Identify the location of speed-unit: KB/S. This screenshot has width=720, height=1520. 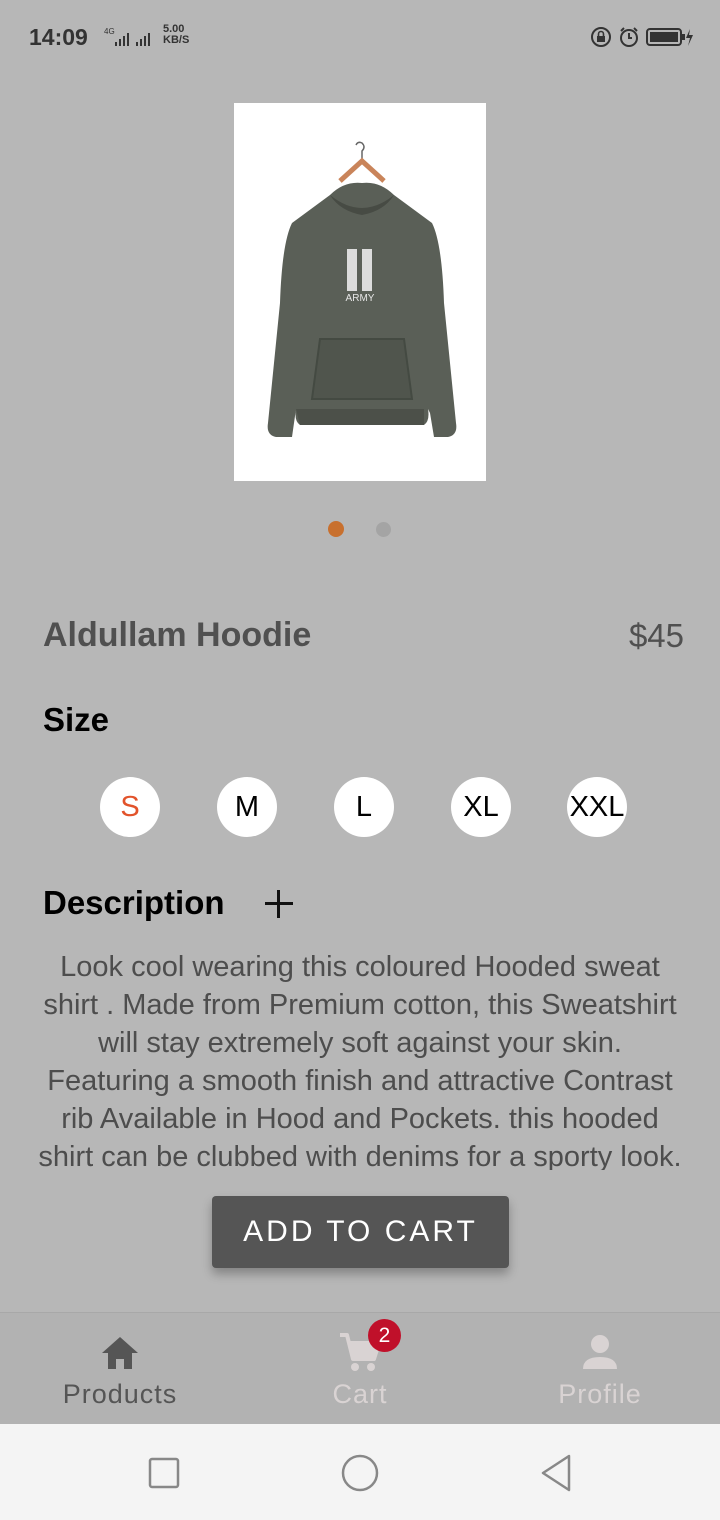
(176, 40).